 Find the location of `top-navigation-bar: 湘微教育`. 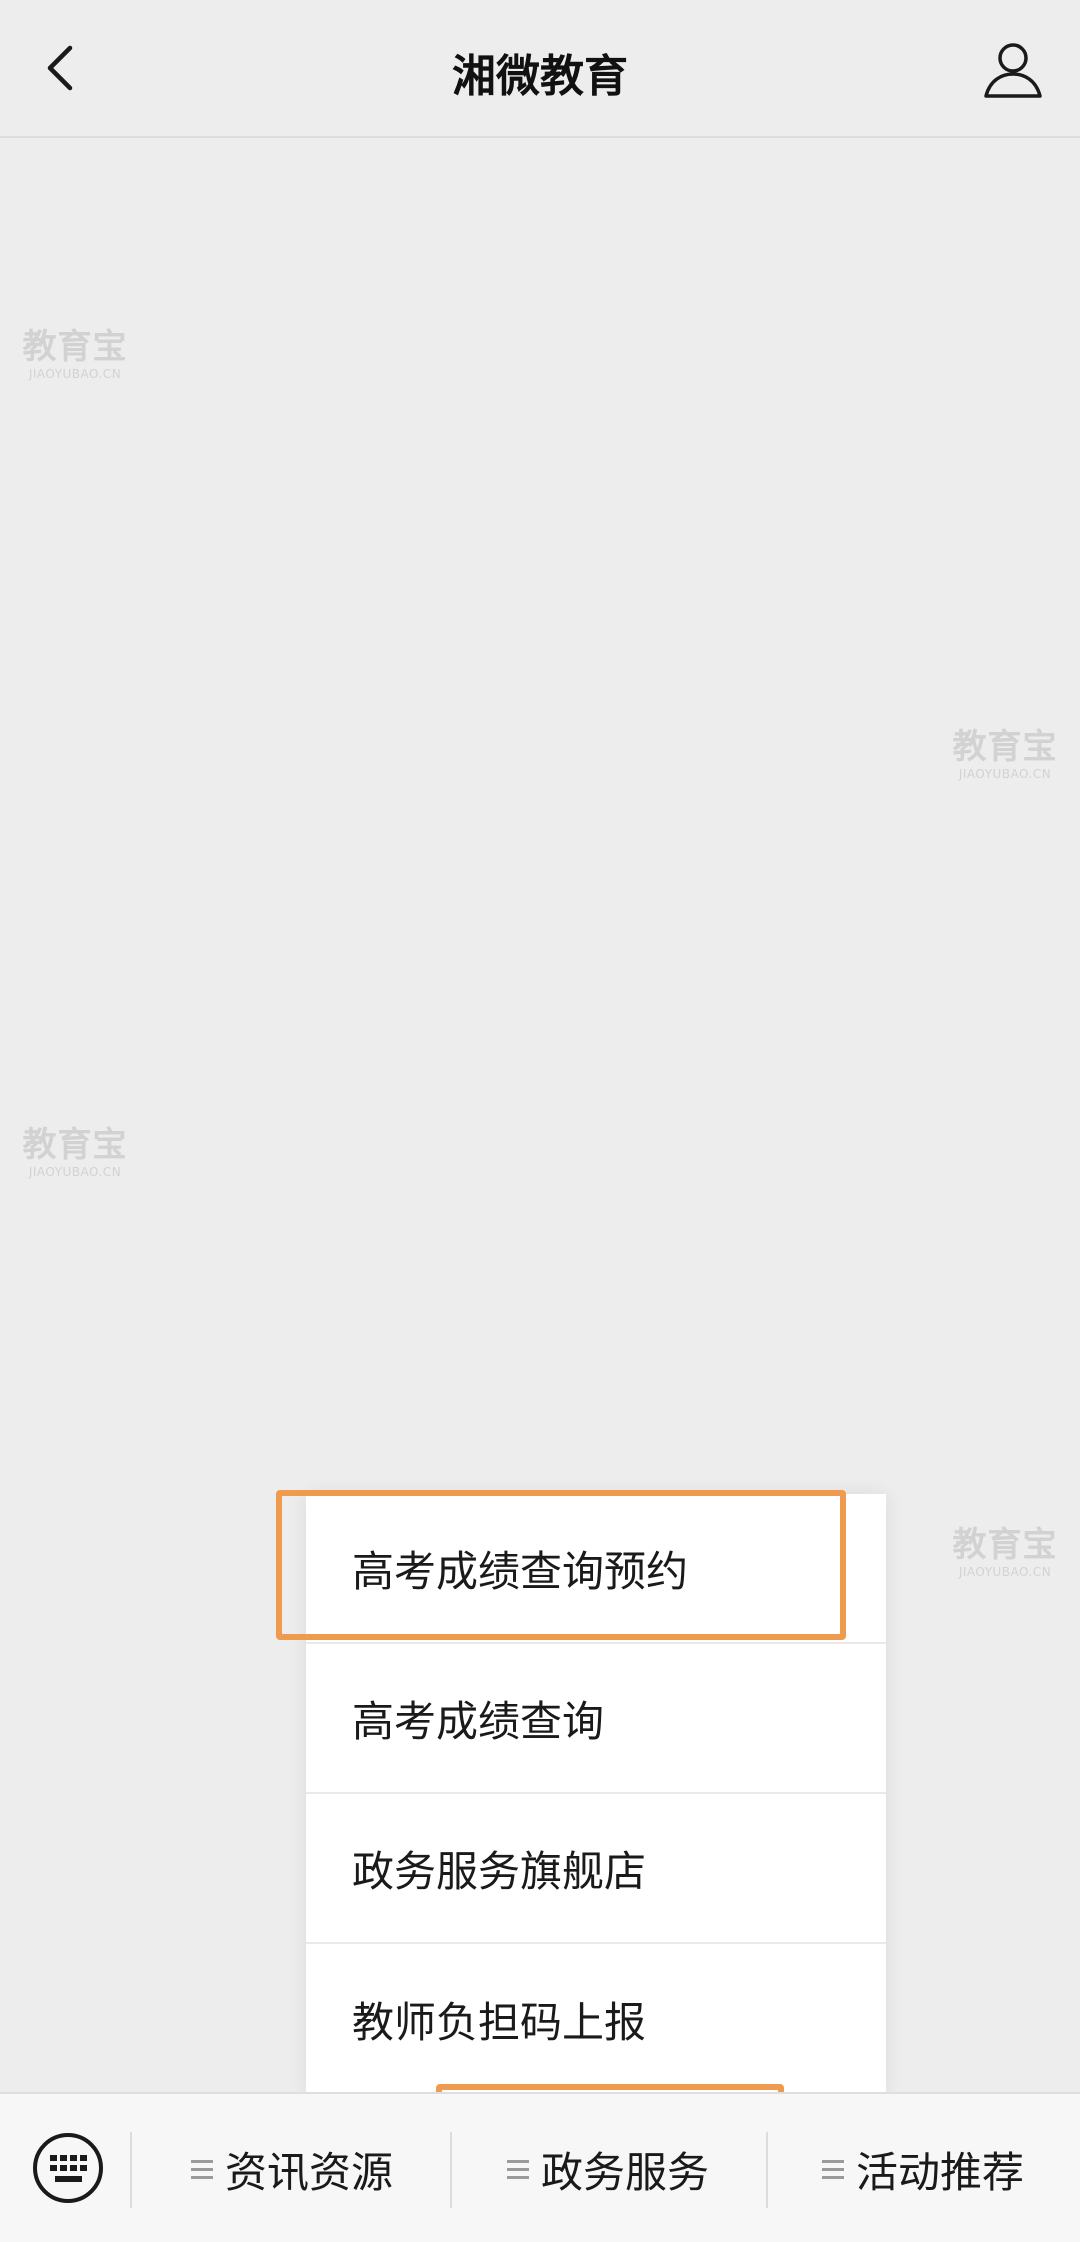

top-navigation-bar: 湘微教育 is located at coordinates (540, 69).